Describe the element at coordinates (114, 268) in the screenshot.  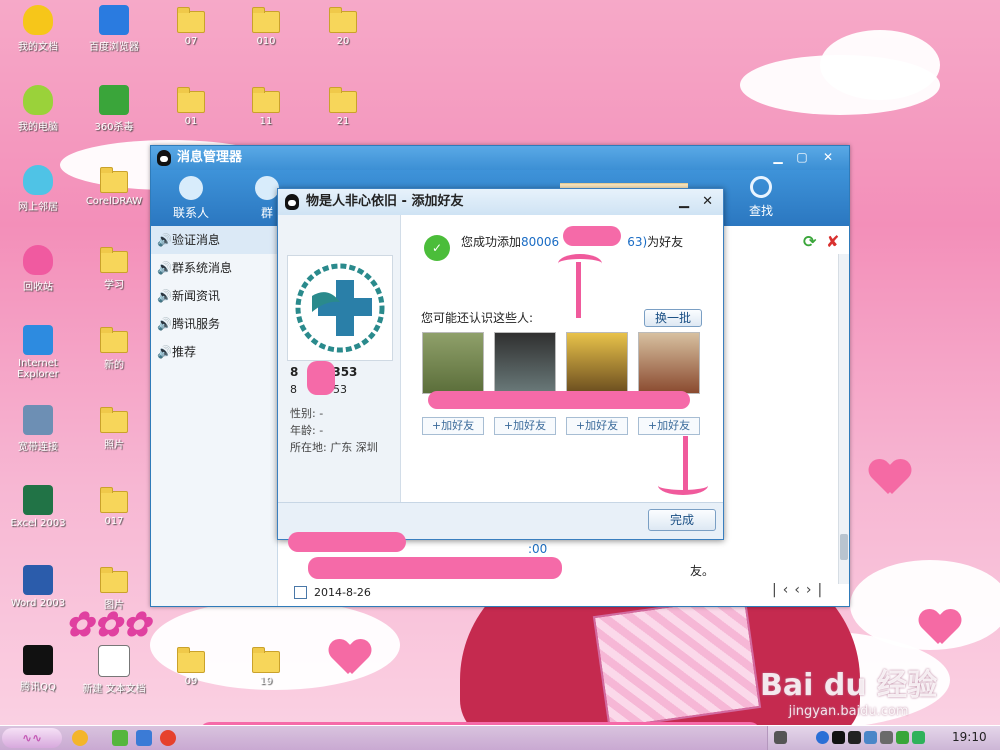
I see `desktop-icon: 学习` at that location.